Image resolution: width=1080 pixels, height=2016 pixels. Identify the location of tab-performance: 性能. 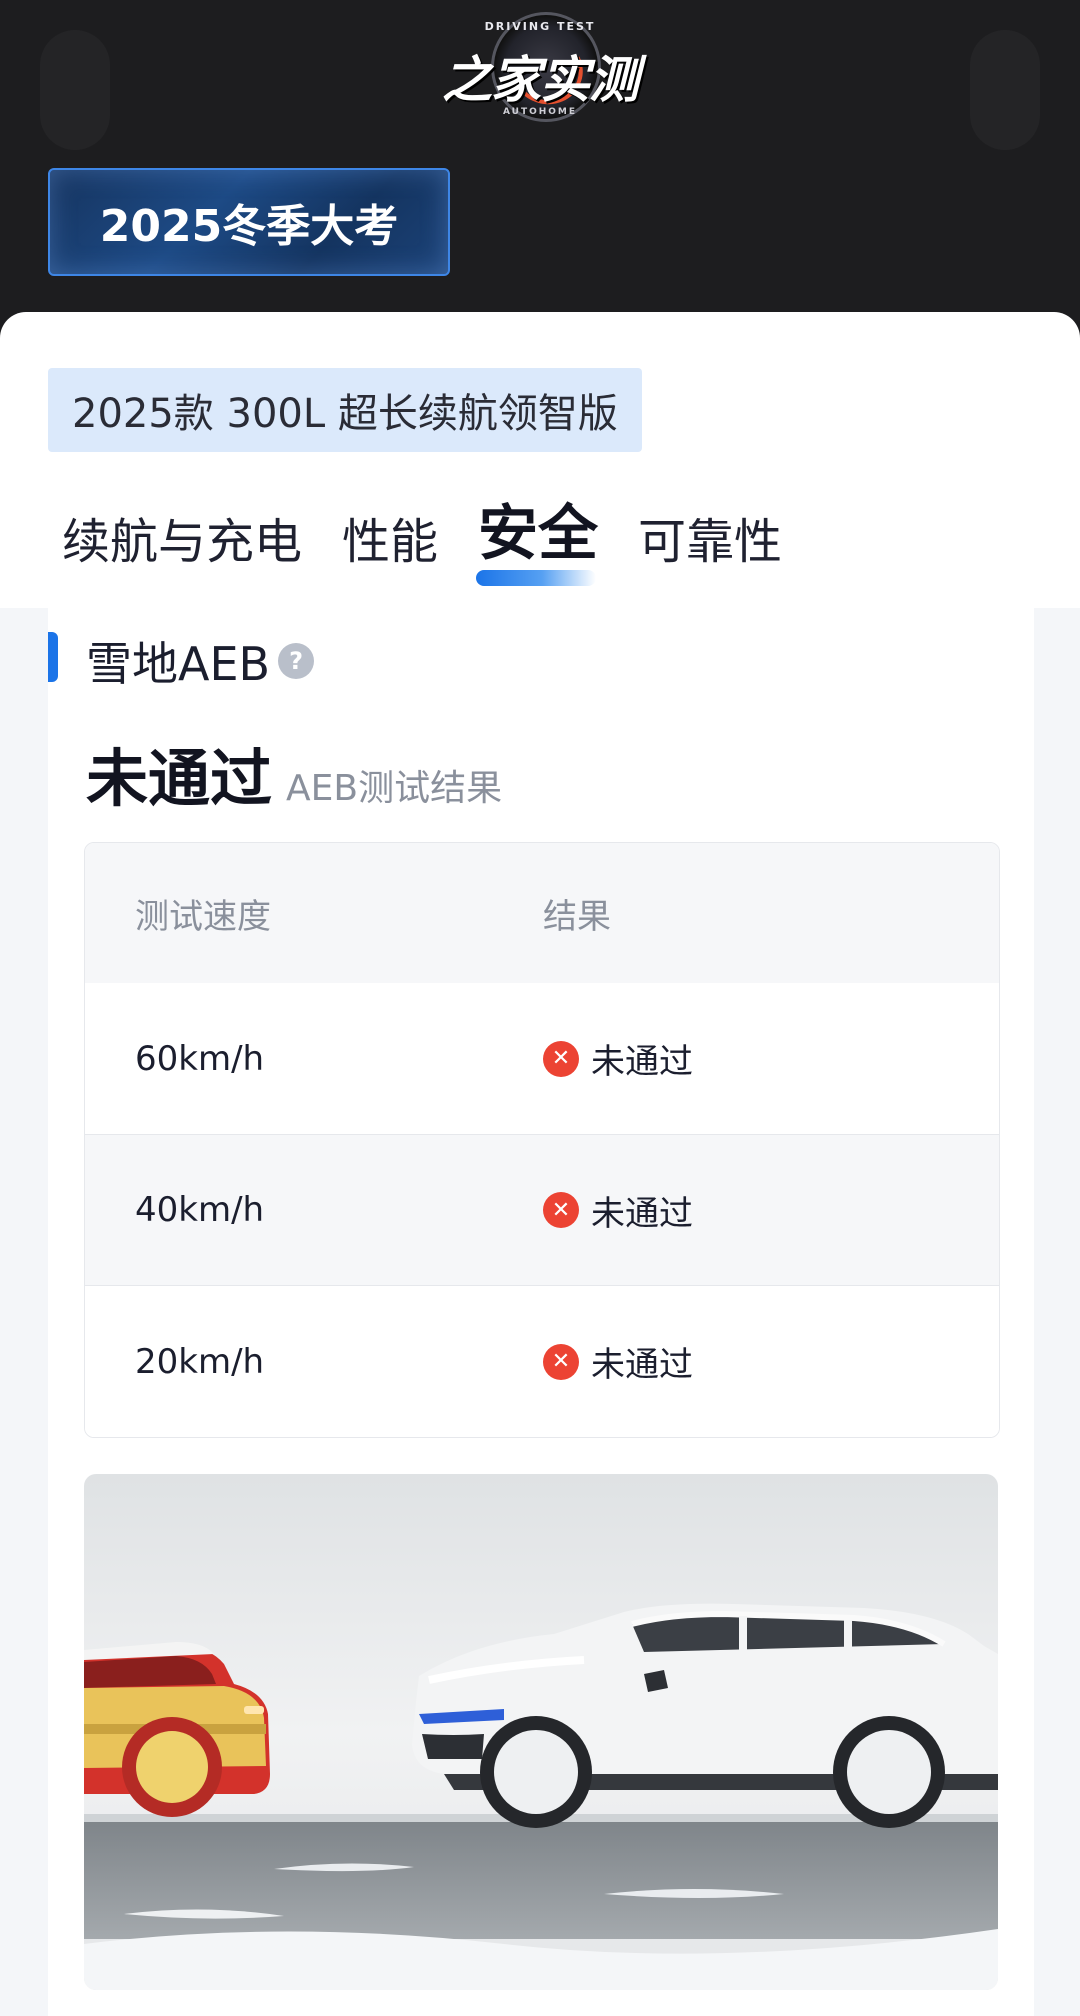
(390, 546).